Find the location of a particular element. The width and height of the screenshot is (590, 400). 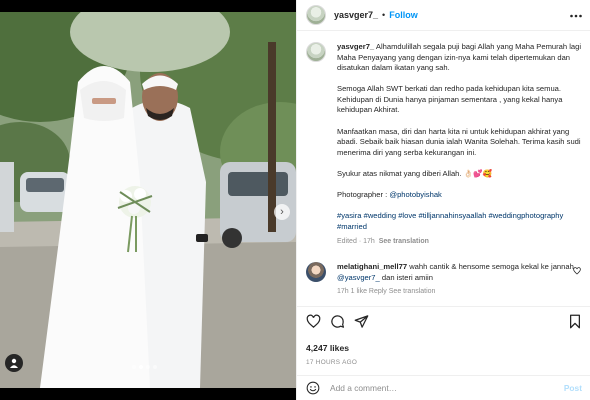

post-time-ago: 17 HOURS AGO is located at coordinates (444, 362).